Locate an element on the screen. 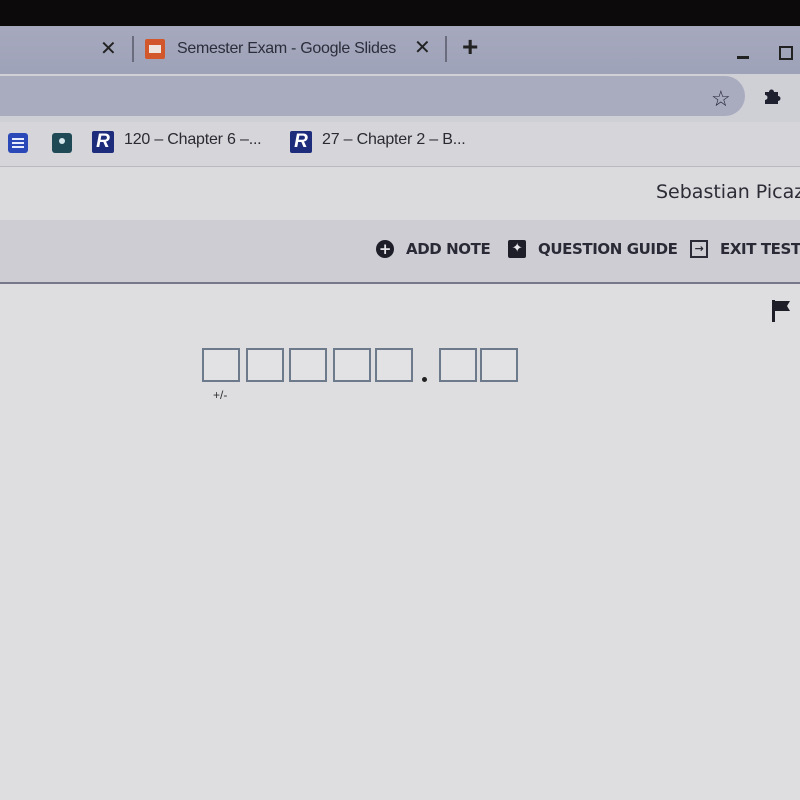 The height and width of the screenshot is (800, 800). google-slides-icon is located at coordinates (155, 49).